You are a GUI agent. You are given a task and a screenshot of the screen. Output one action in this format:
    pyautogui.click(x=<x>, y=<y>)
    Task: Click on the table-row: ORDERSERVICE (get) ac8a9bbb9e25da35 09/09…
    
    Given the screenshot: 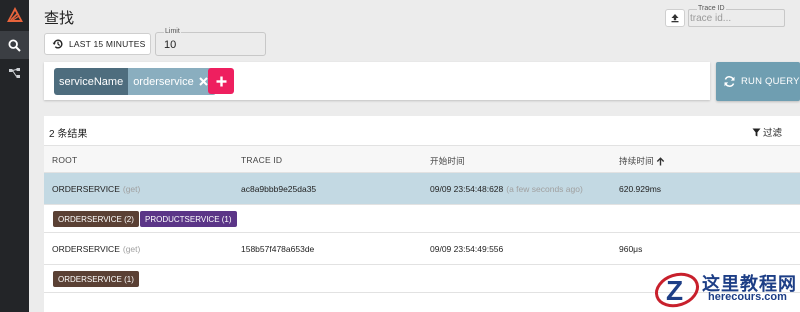 What is the action you would take?
    pyautogui.click(x=422, y=189)
    